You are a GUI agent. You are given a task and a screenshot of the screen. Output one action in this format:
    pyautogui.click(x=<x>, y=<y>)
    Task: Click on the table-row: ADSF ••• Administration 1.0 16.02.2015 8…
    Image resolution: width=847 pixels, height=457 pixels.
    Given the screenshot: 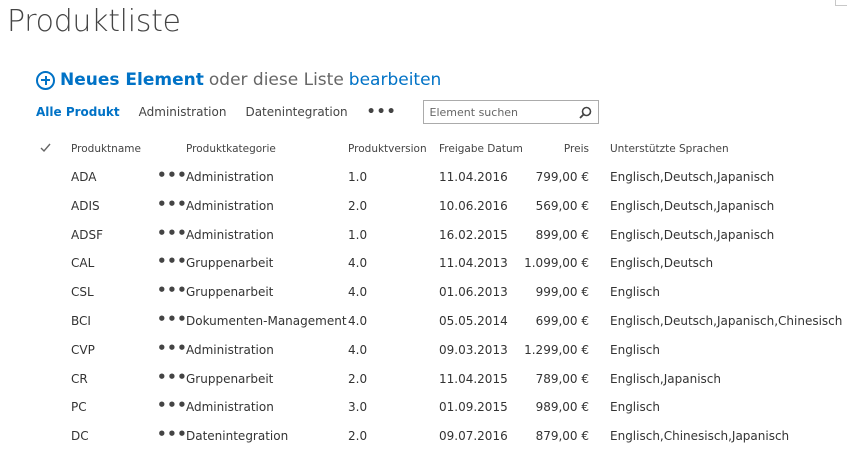 What is the action you would take?
    pyautogui.click(x=423, y=235)
    